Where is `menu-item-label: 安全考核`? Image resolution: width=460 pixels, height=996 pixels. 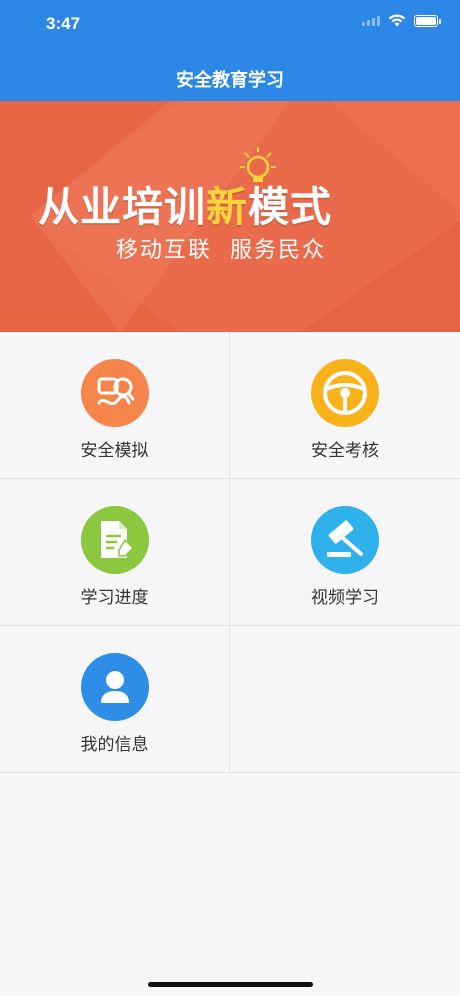 menu-item-label: 安全考核 is located at coordinates (345, 451).